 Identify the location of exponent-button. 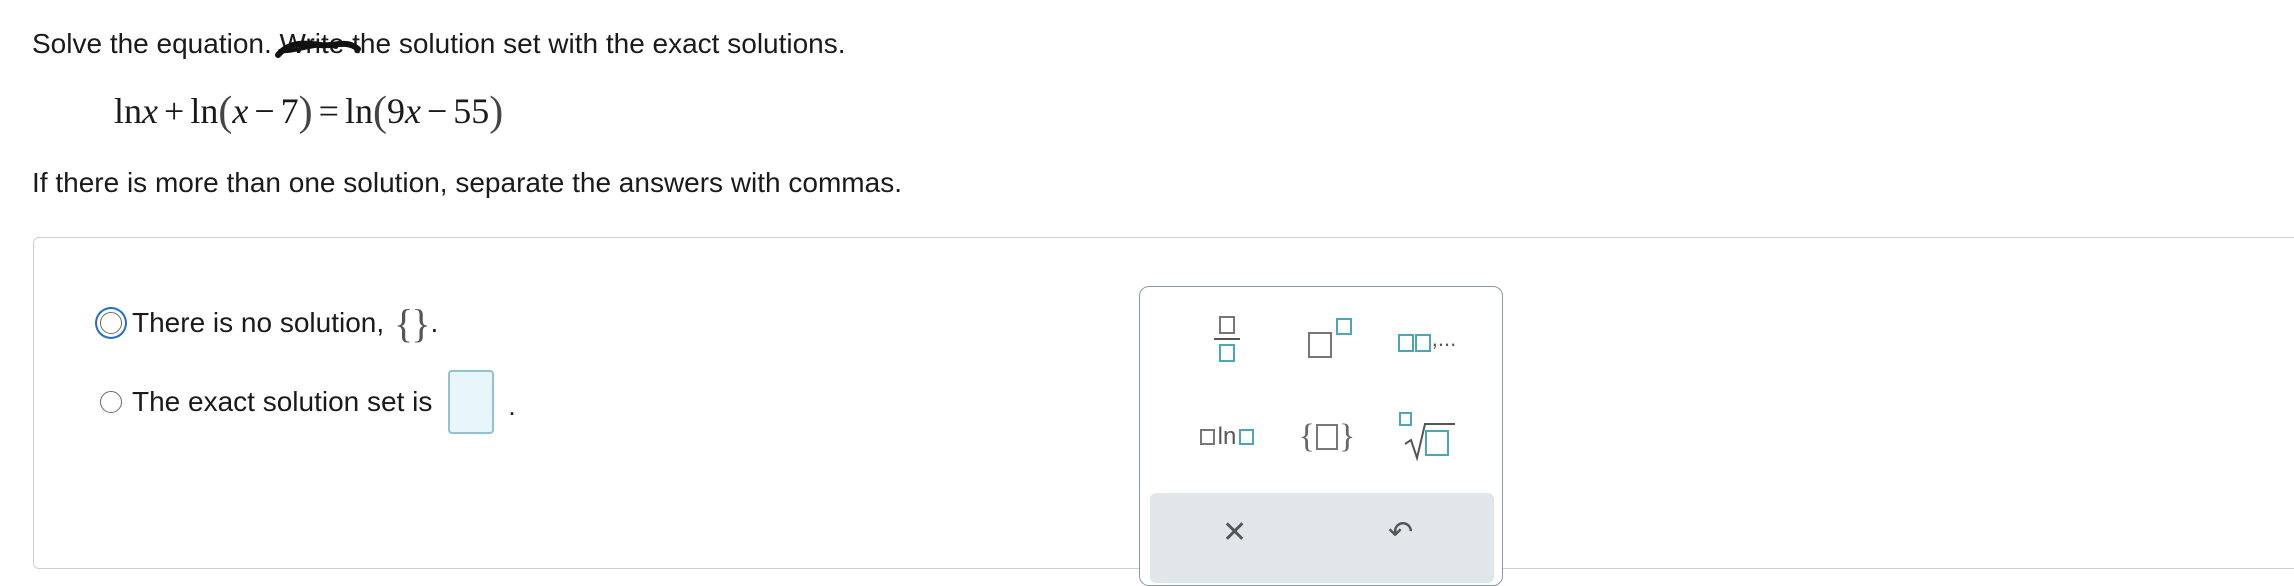
(1327, 339).